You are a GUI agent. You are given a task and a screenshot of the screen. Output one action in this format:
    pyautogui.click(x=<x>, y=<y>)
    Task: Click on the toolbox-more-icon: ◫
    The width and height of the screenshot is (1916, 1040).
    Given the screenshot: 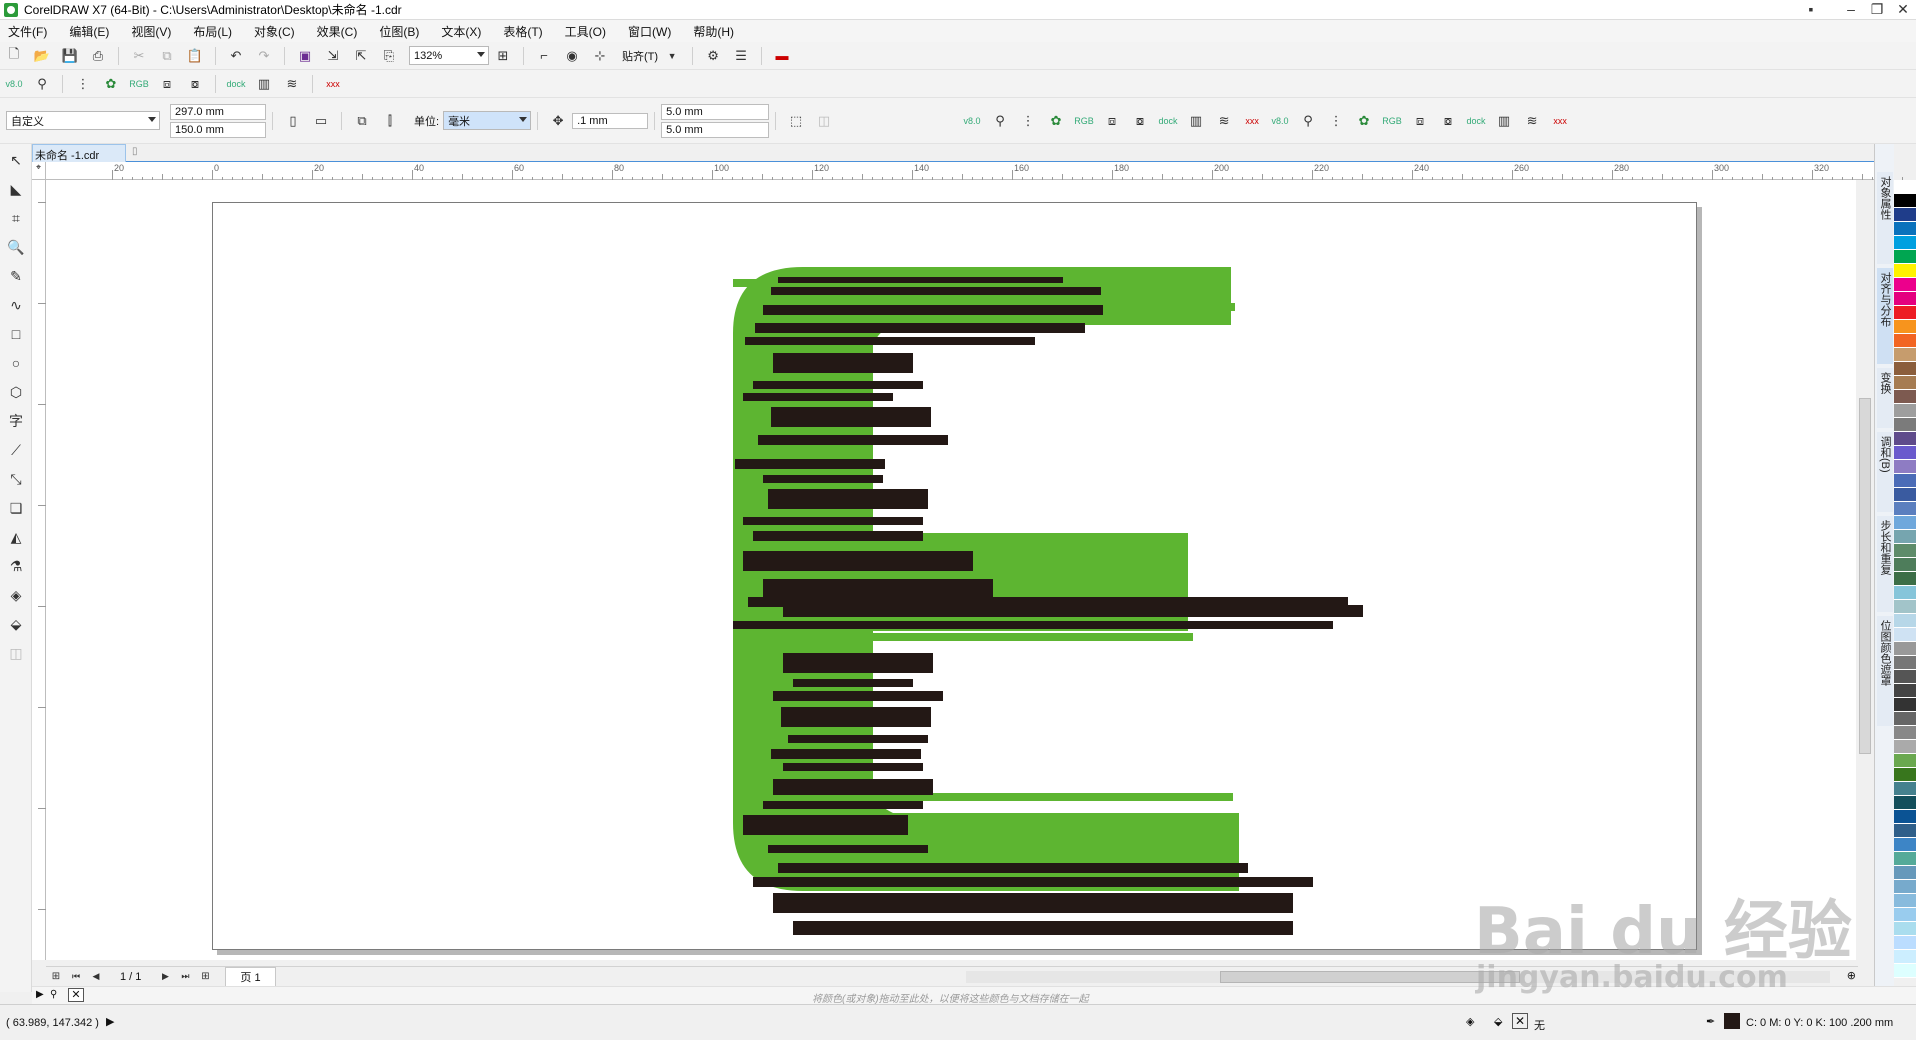 What is the action you would take?
    pyautogui.click(x=16, y=653)
    